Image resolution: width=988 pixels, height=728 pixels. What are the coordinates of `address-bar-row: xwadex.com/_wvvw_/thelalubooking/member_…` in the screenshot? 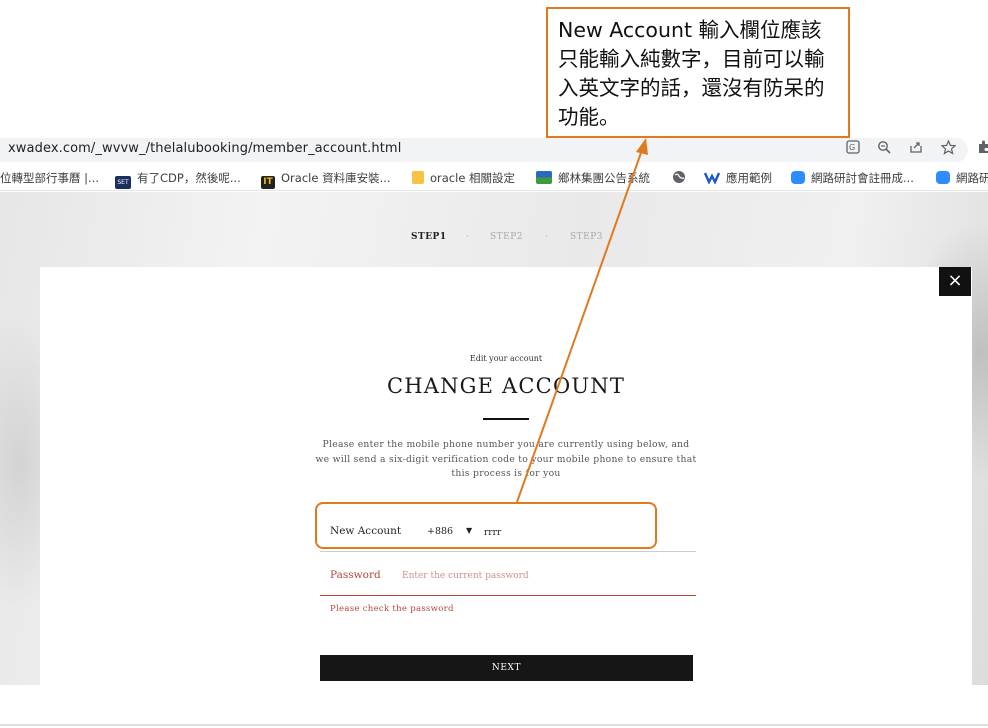 It's located at (494, 150).